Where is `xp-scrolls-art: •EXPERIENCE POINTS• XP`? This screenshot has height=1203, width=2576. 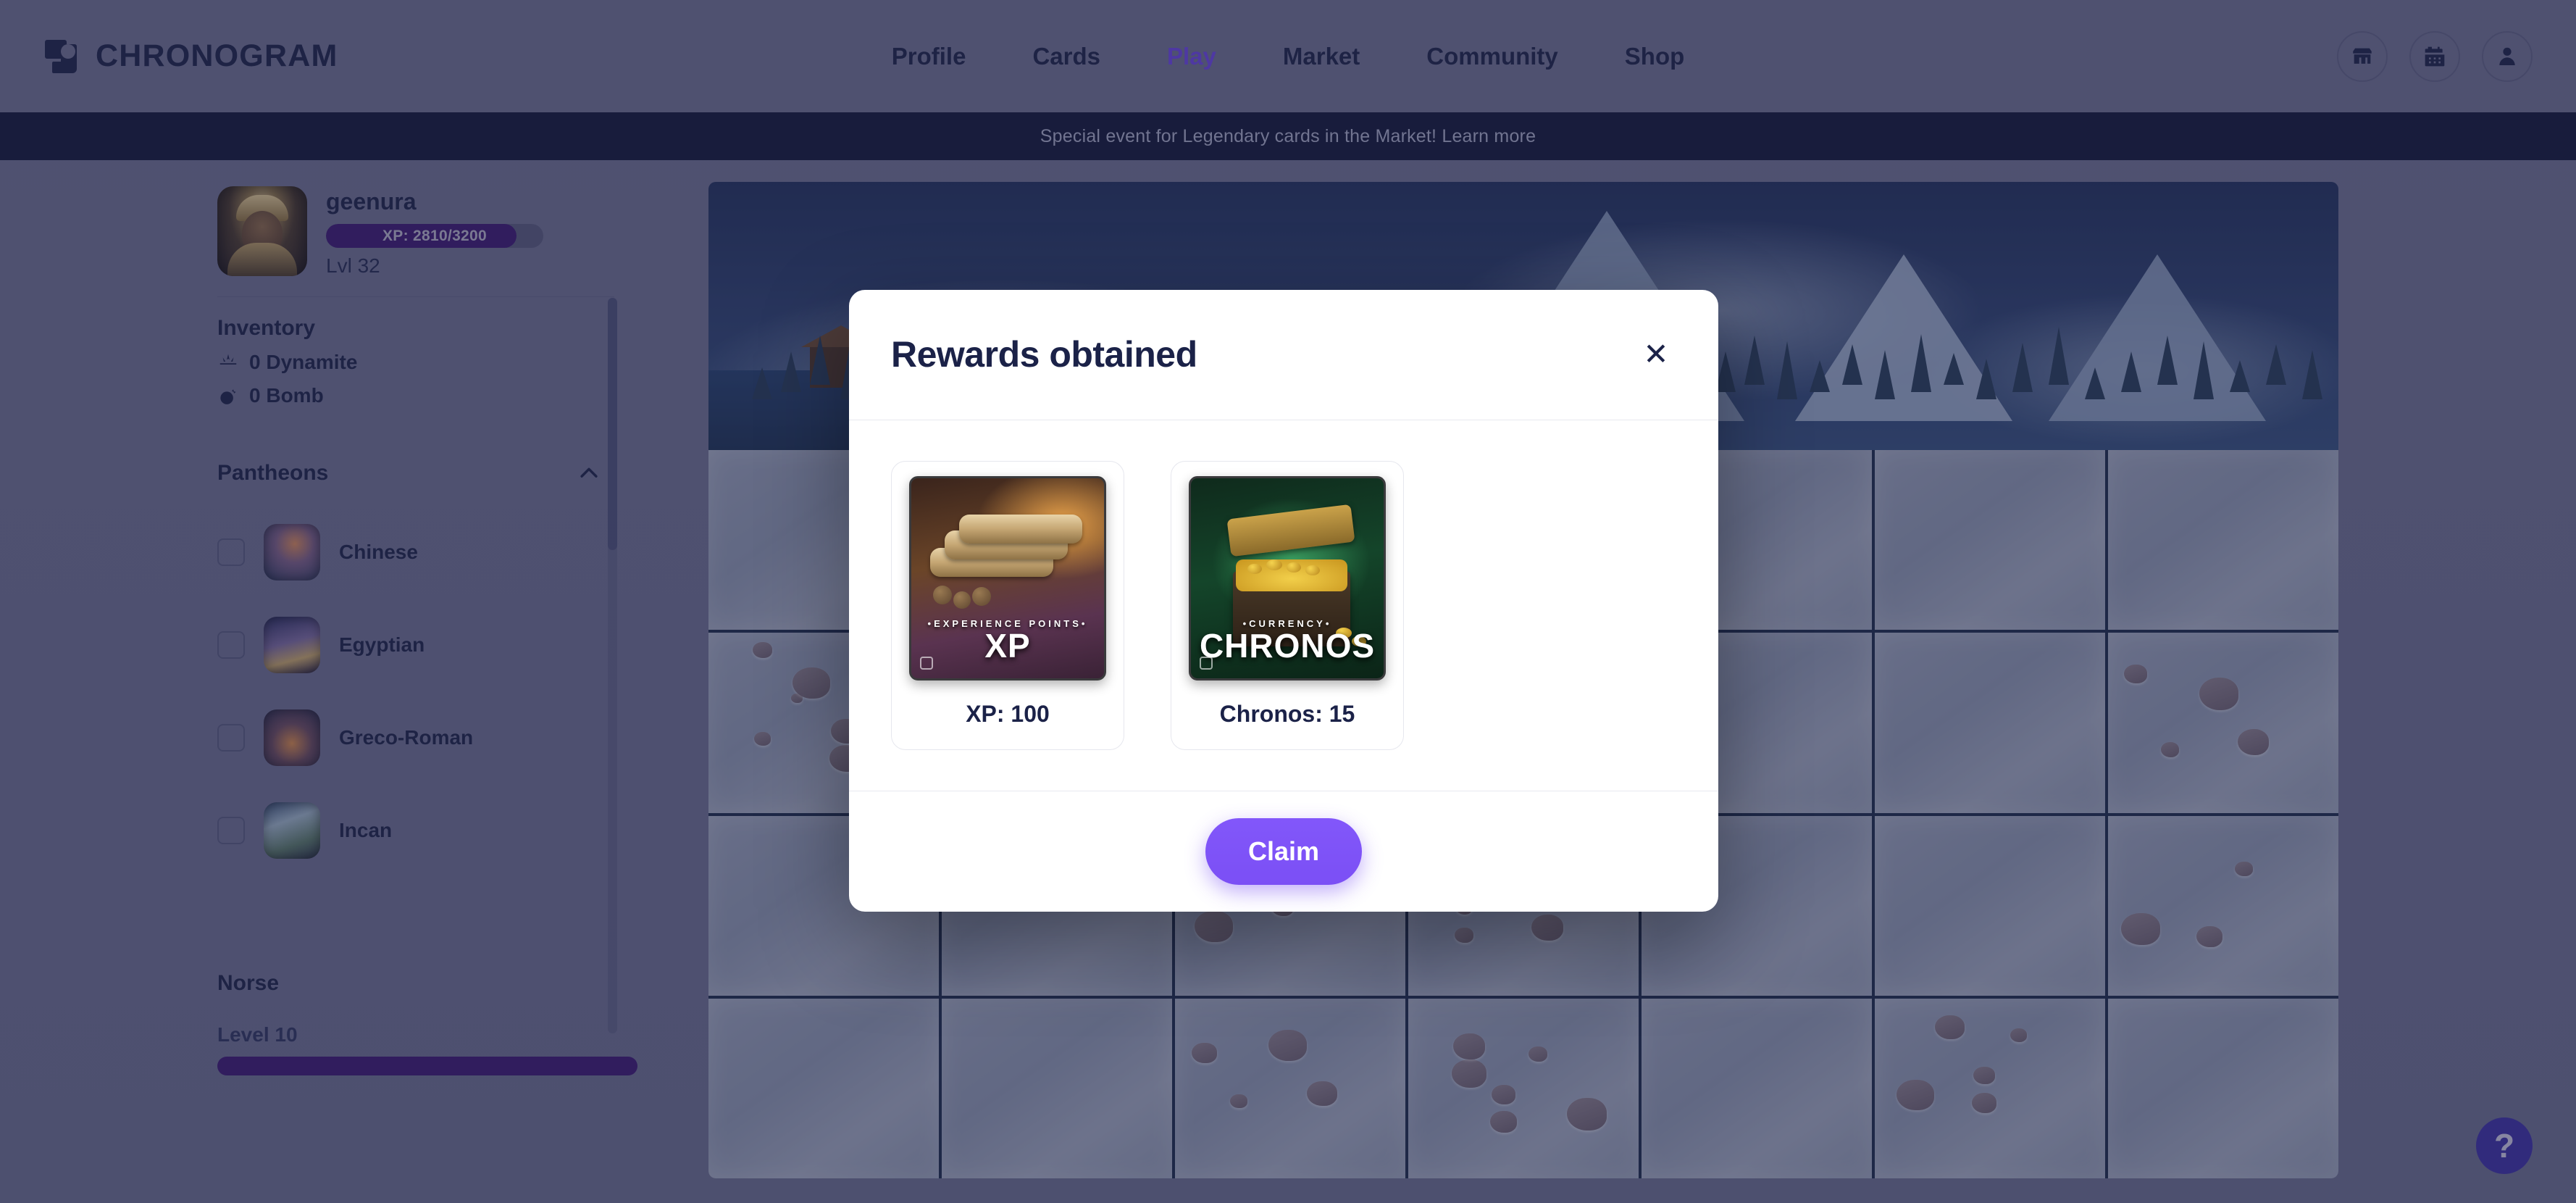
xp-scrolls-art: •EXPERIENCE POINTS• XP is located at coordinates (1007, 577).